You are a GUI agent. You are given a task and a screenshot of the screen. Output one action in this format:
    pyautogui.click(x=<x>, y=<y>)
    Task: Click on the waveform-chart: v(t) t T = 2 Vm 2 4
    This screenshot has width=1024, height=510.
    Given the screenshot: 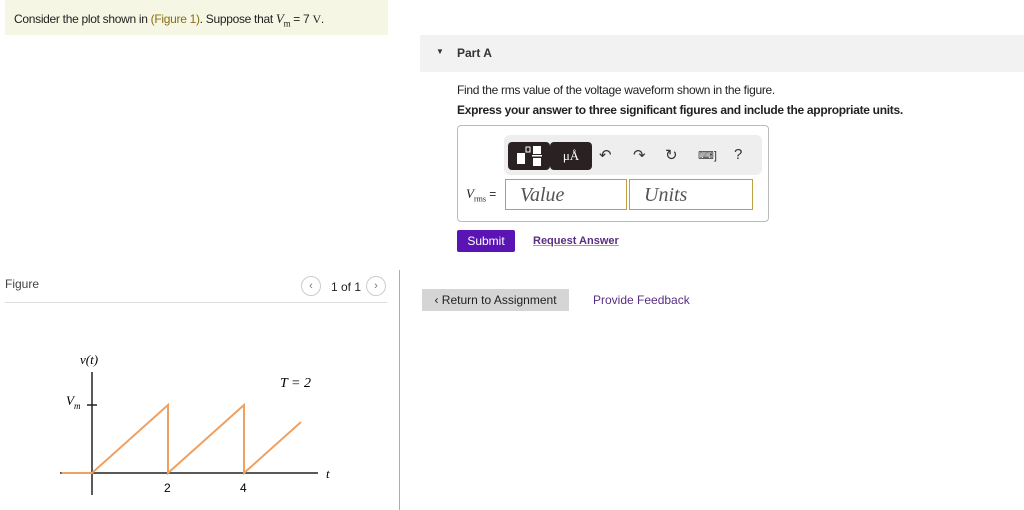 What is the action you would take?
    pyautogui.click(x=195, y=423)
    